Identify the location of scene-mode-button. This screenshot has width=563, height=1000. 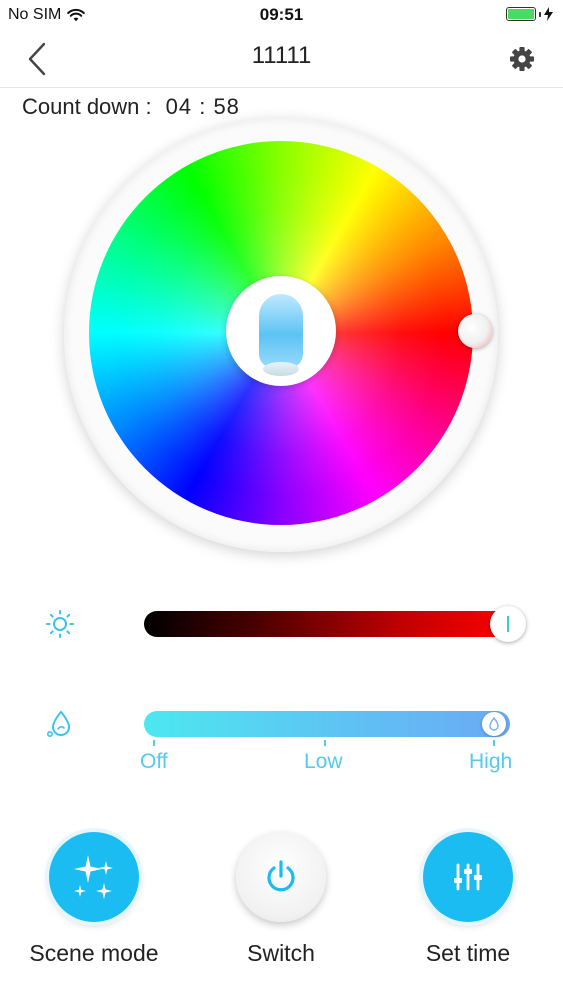
(94, 877).